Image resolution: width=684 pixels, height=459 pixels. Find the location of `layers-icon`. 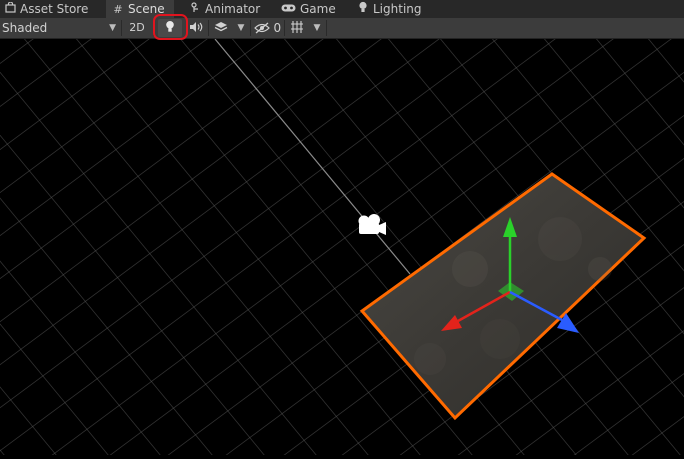

layers-icon is located at coordinates (221, 27).